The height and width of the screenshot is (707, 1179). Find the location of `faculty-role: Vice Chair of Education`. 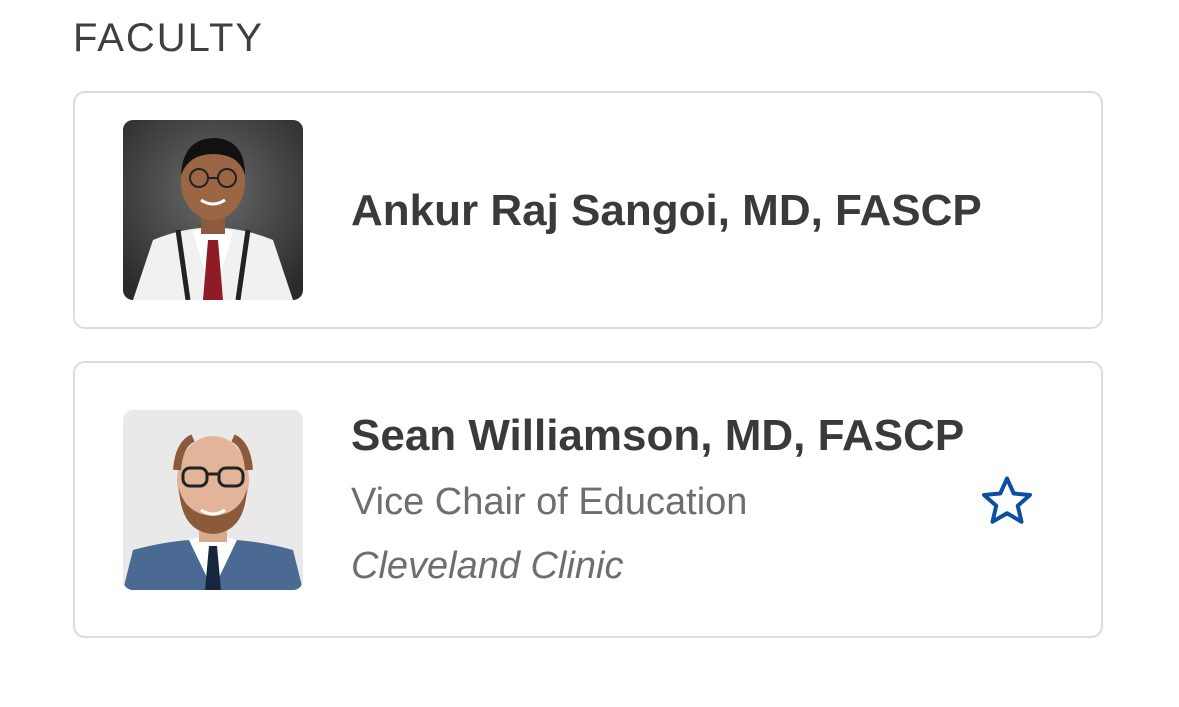

faculty-role: Vice Chair of Education is located at coordinates (549, 502).